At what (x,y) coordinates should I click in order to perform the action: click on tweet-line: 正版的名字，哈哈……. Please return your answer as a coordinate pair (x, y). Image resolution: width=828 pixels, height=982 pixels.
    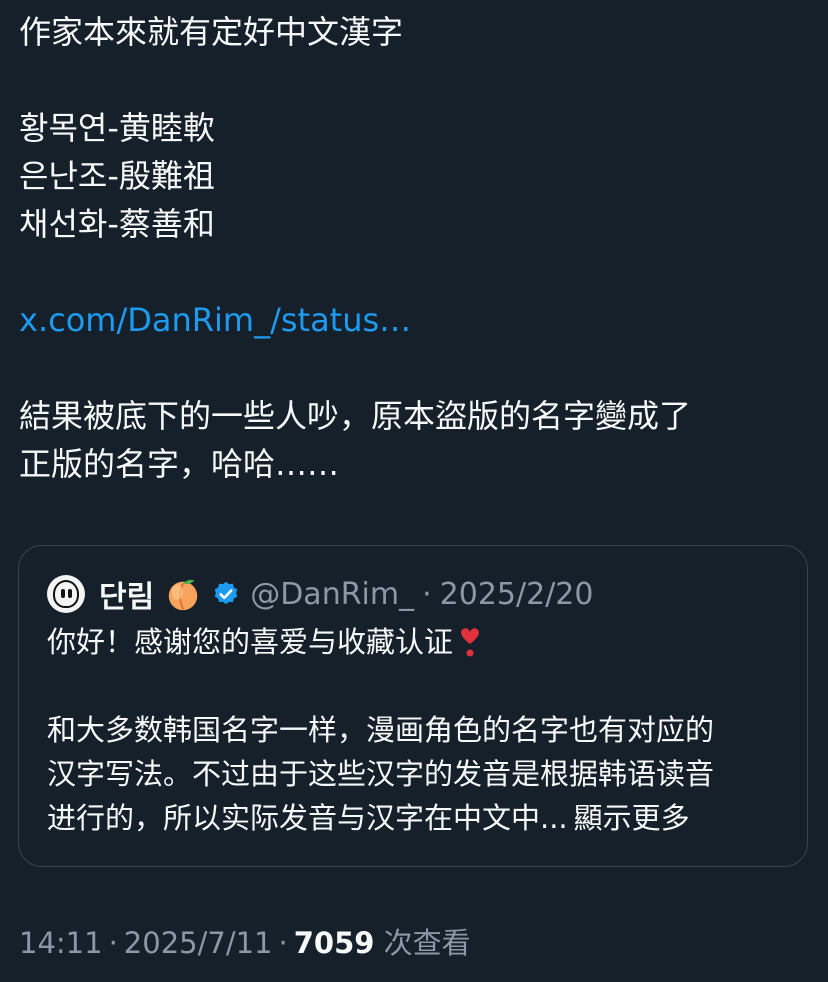
    Looking at the image, I should click on (179, 464).